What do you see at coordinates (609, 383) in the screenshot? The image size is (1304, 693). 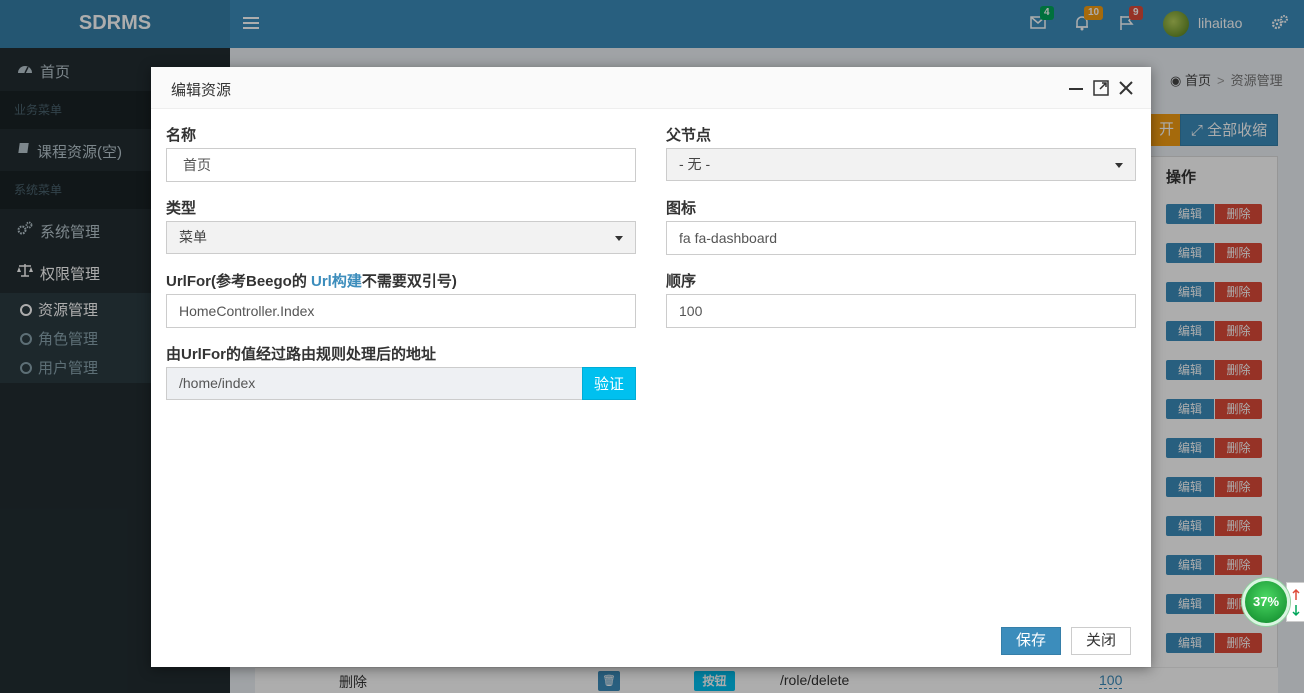 I see `verify-button: 验证` at bounding box center [609, 383].